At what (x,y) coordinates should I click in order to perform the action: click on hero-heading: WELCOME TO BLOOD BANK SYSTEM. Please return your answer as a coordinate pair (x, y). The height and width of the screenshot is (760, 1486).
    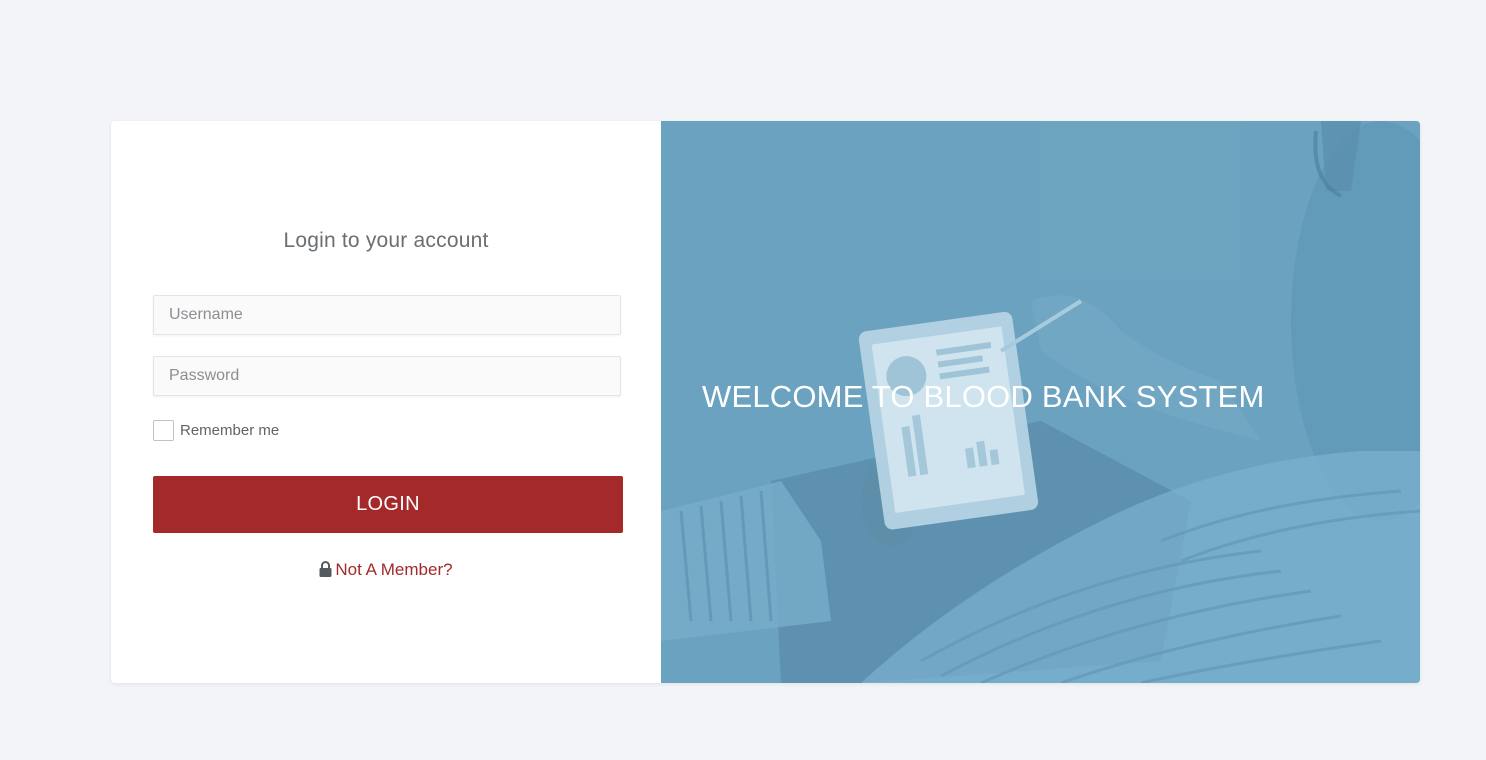
    Looking at the image, I should click on (983, 396).